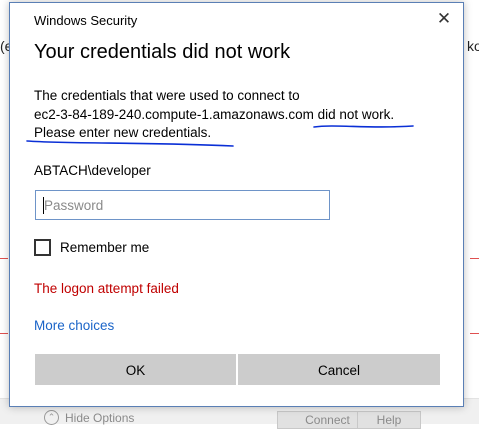 The width and height of the screenshot is (479, 429). Describe the element at coordinates (162, 52) in the screenshot. I see `dialog-heading: Your credentials did not work` at that location.